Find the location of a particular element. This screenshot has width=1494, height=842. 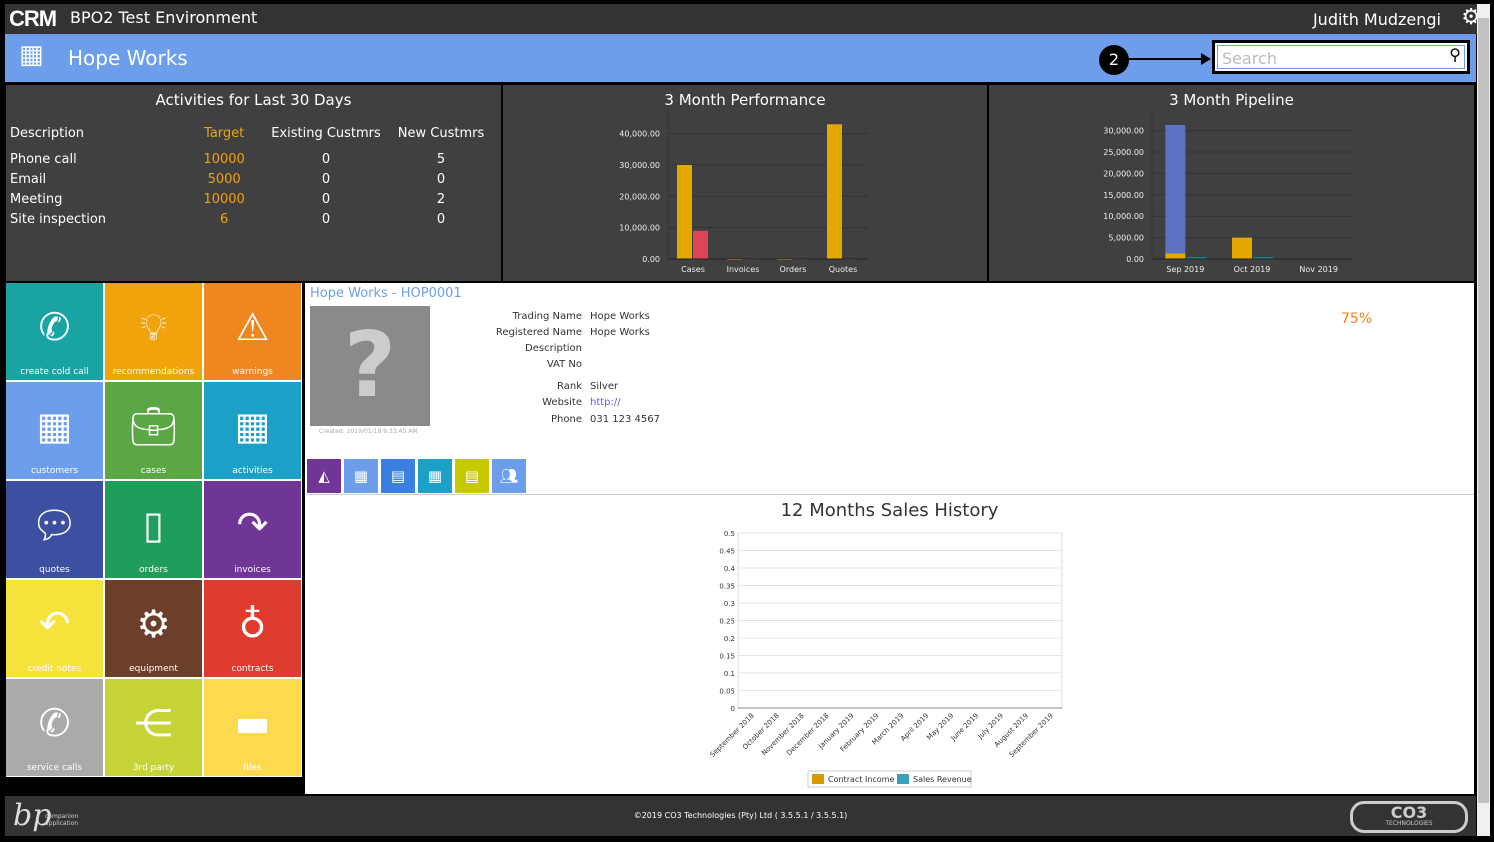

field-label: Rank is located at coordinates (569, 386).